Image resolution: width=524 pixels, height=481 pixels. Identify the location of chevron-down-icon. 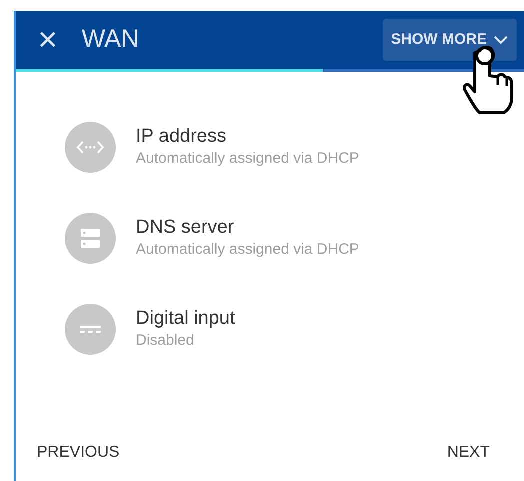
(501, 40).